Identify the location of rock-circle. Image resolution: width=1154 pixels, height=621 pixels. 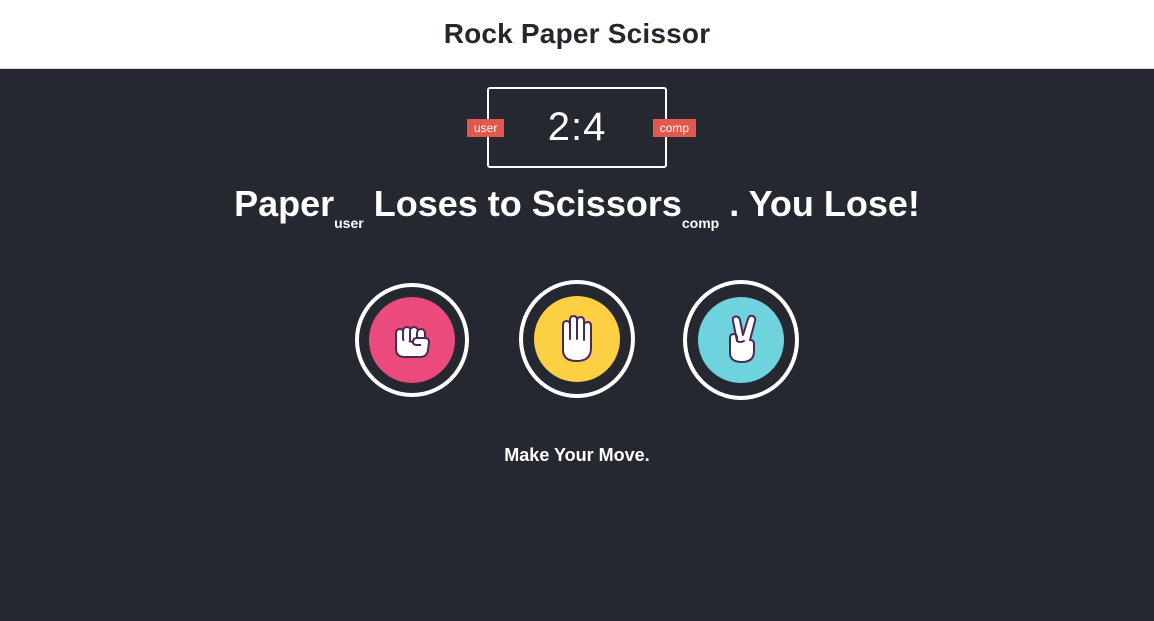
(412, 340).